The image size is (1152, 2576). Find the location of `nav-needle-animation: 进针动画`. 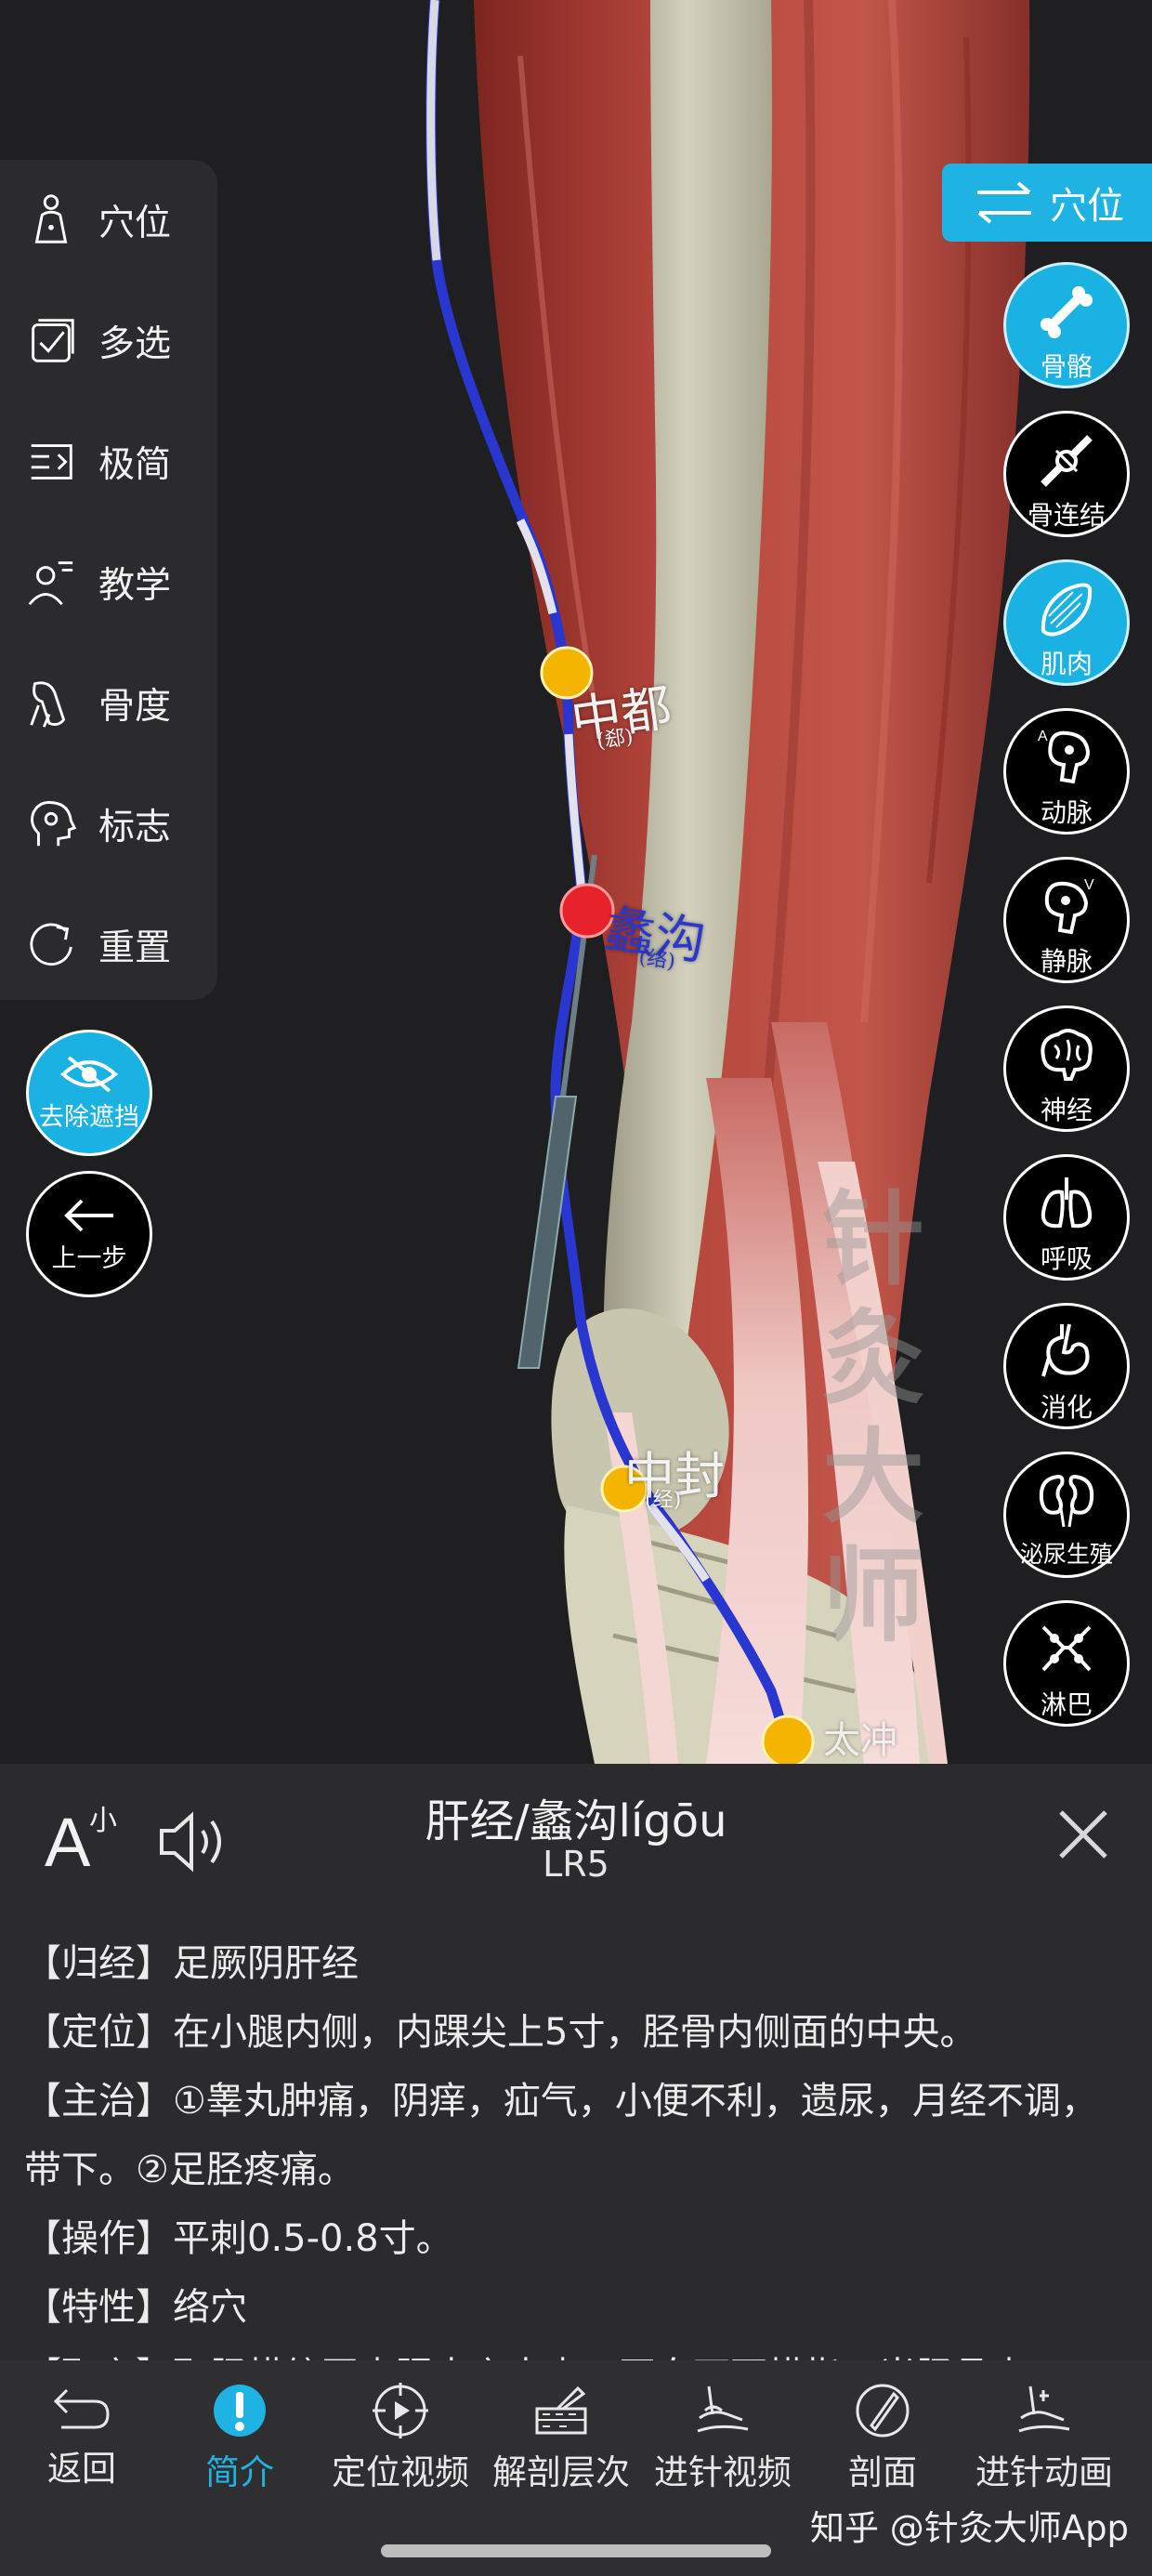

nav-needle-animation: 进针动画 is located at coordinates (1044, 2430).